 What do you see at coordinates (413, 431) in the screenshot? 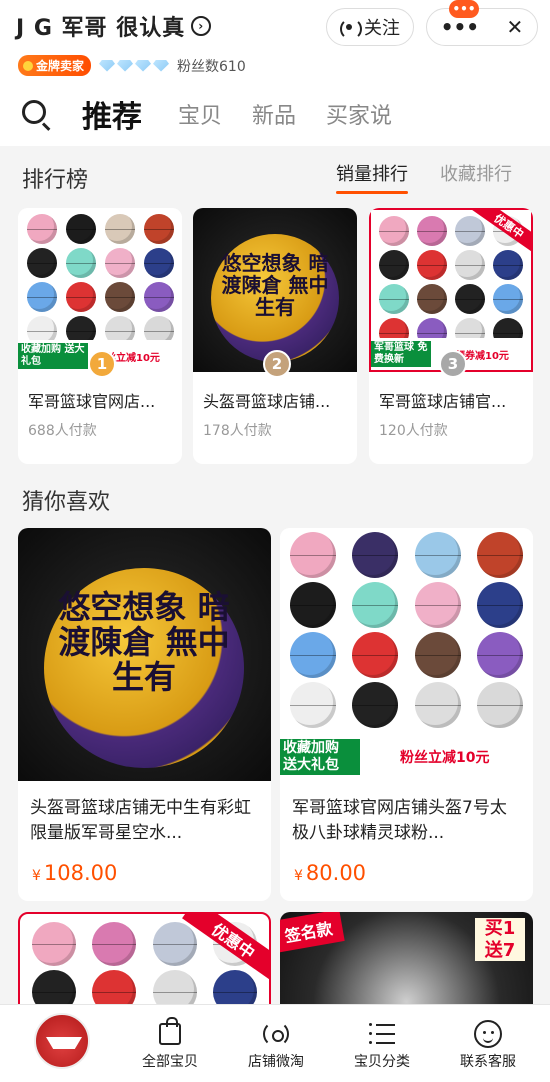
I see `sales-count: 120人付款` at bounding box center [413, 431].